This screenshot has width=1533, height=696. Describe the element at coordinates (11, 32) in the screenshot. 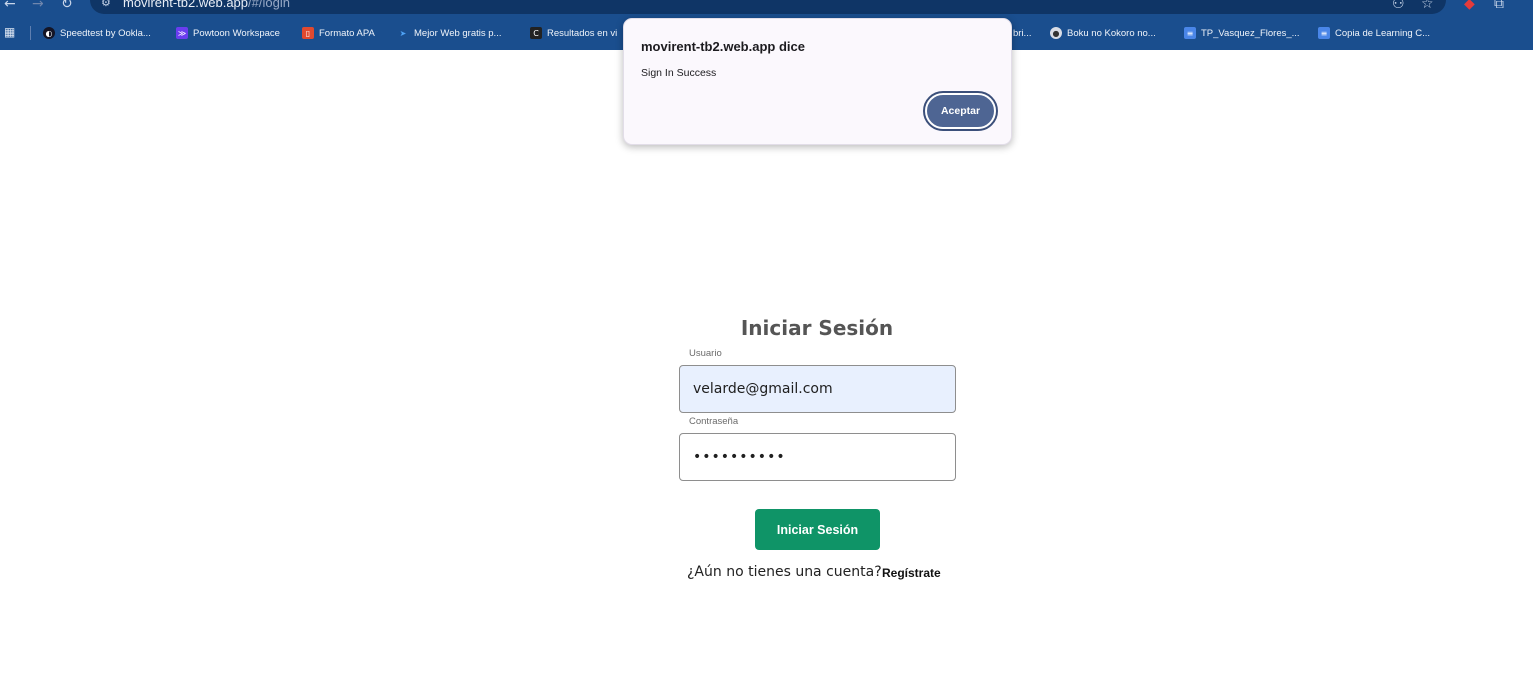

I see `apps-grid-icon: ▦` at that location.